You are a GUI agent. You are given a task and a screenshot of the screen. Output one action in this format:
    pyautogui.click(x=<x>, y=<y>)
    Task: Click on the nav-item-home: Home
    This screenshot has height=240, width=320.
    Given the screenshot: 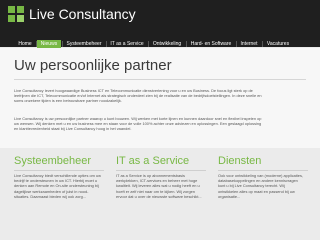 What is the action you would take?
    pyautogui.click(x=25, y=44)
    